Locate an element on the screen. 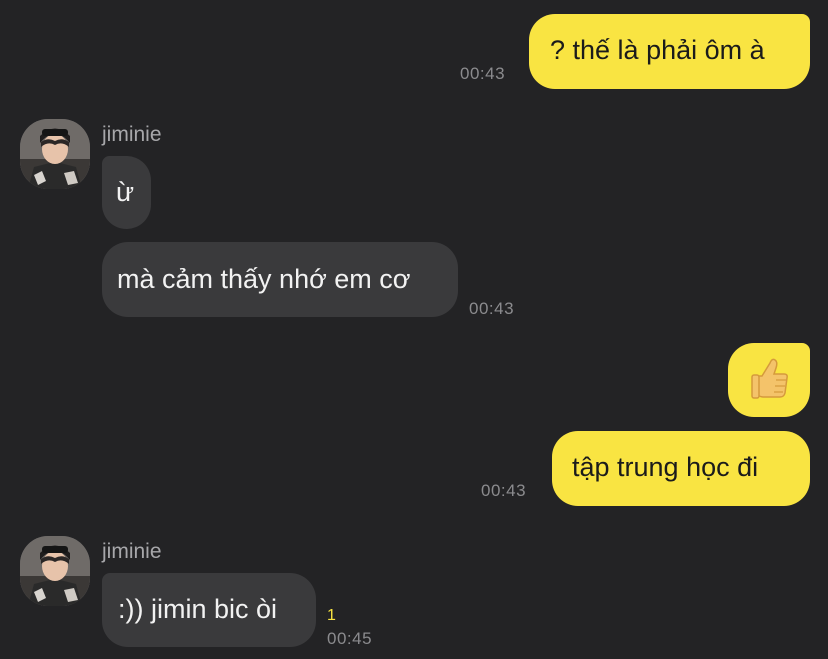 The height and width of the screenshot is (659, 828). outgoing-emoji-bubble is located at coordinates (769, 380).